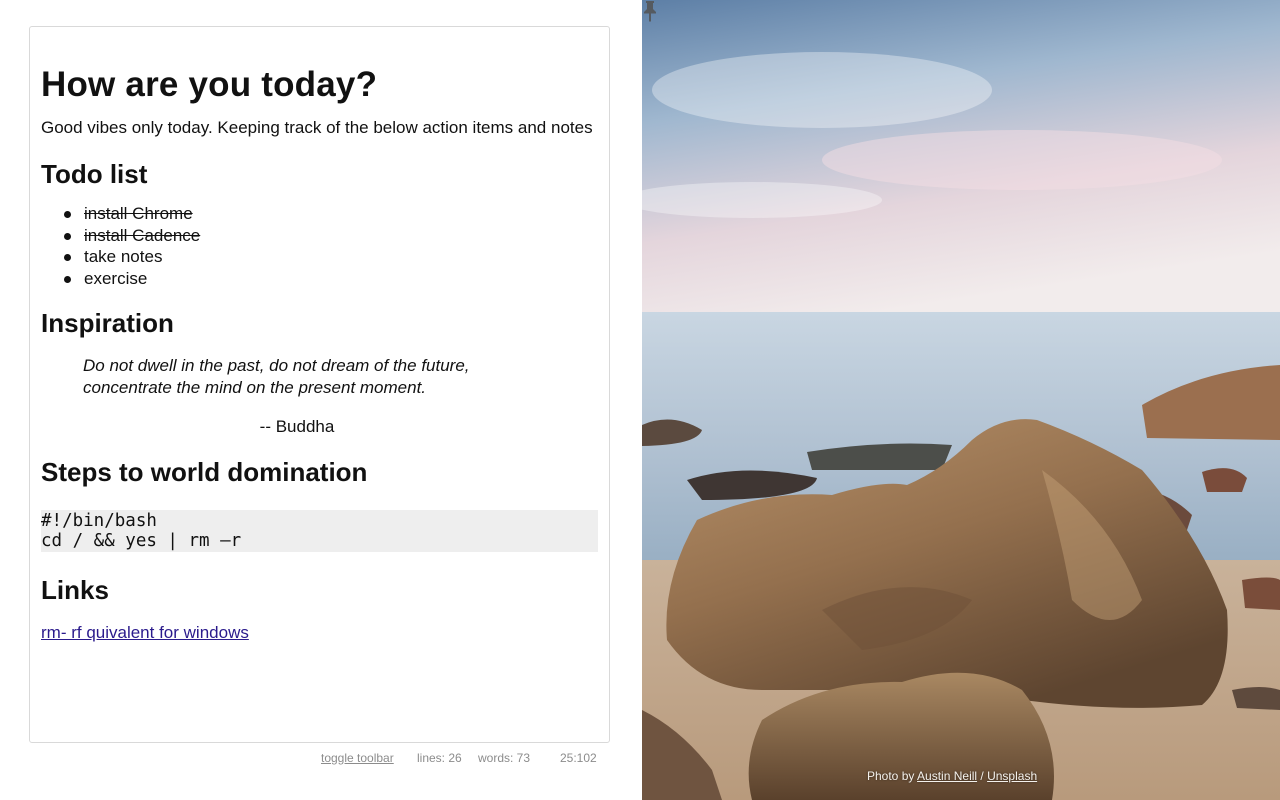 The image size is (1280, 800). What do you see at coordinates (99, 521) in the screenshot?
I see `code-line: #!/bin/bash` at bounding box center [99, 521].